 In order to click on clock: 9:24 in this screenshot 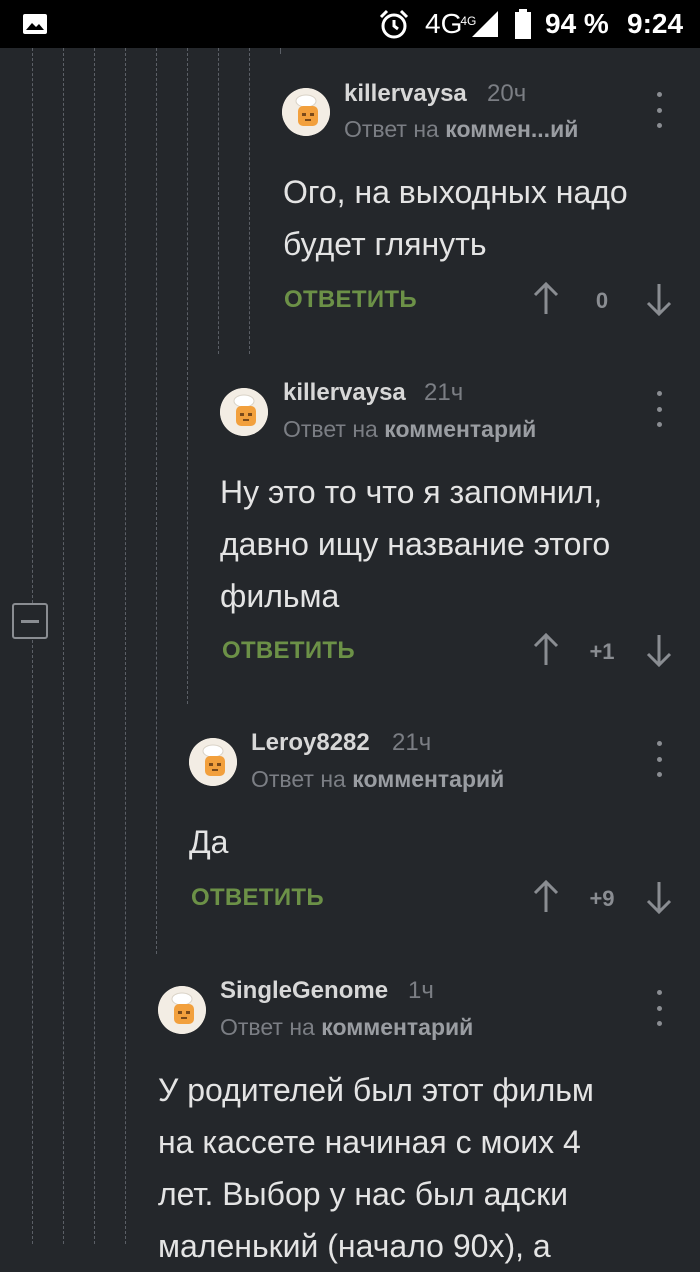, I will do `click(655, 23)`.